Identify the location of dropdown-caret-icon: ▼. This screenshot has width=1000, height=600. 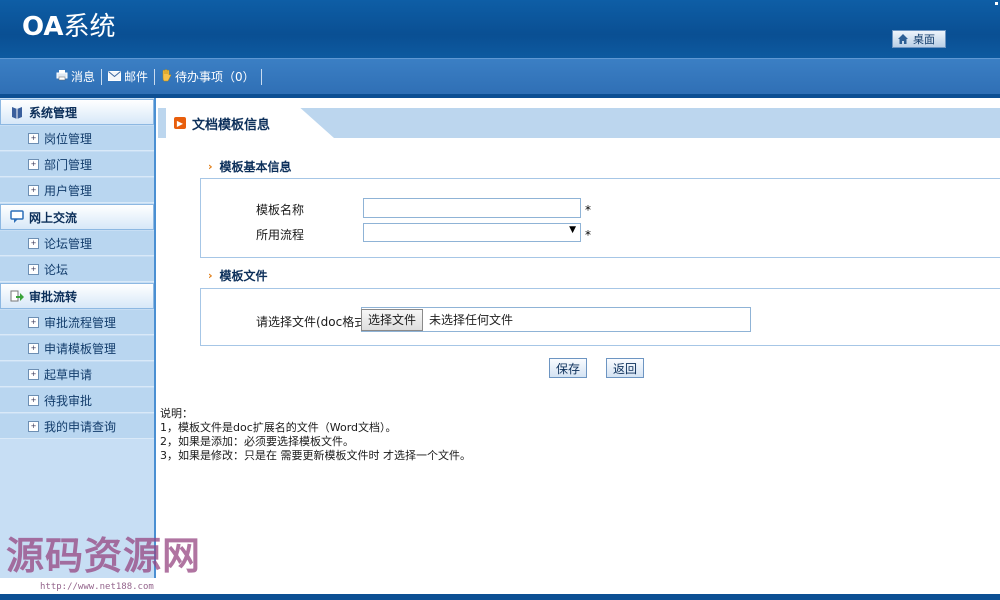
(572, 230).